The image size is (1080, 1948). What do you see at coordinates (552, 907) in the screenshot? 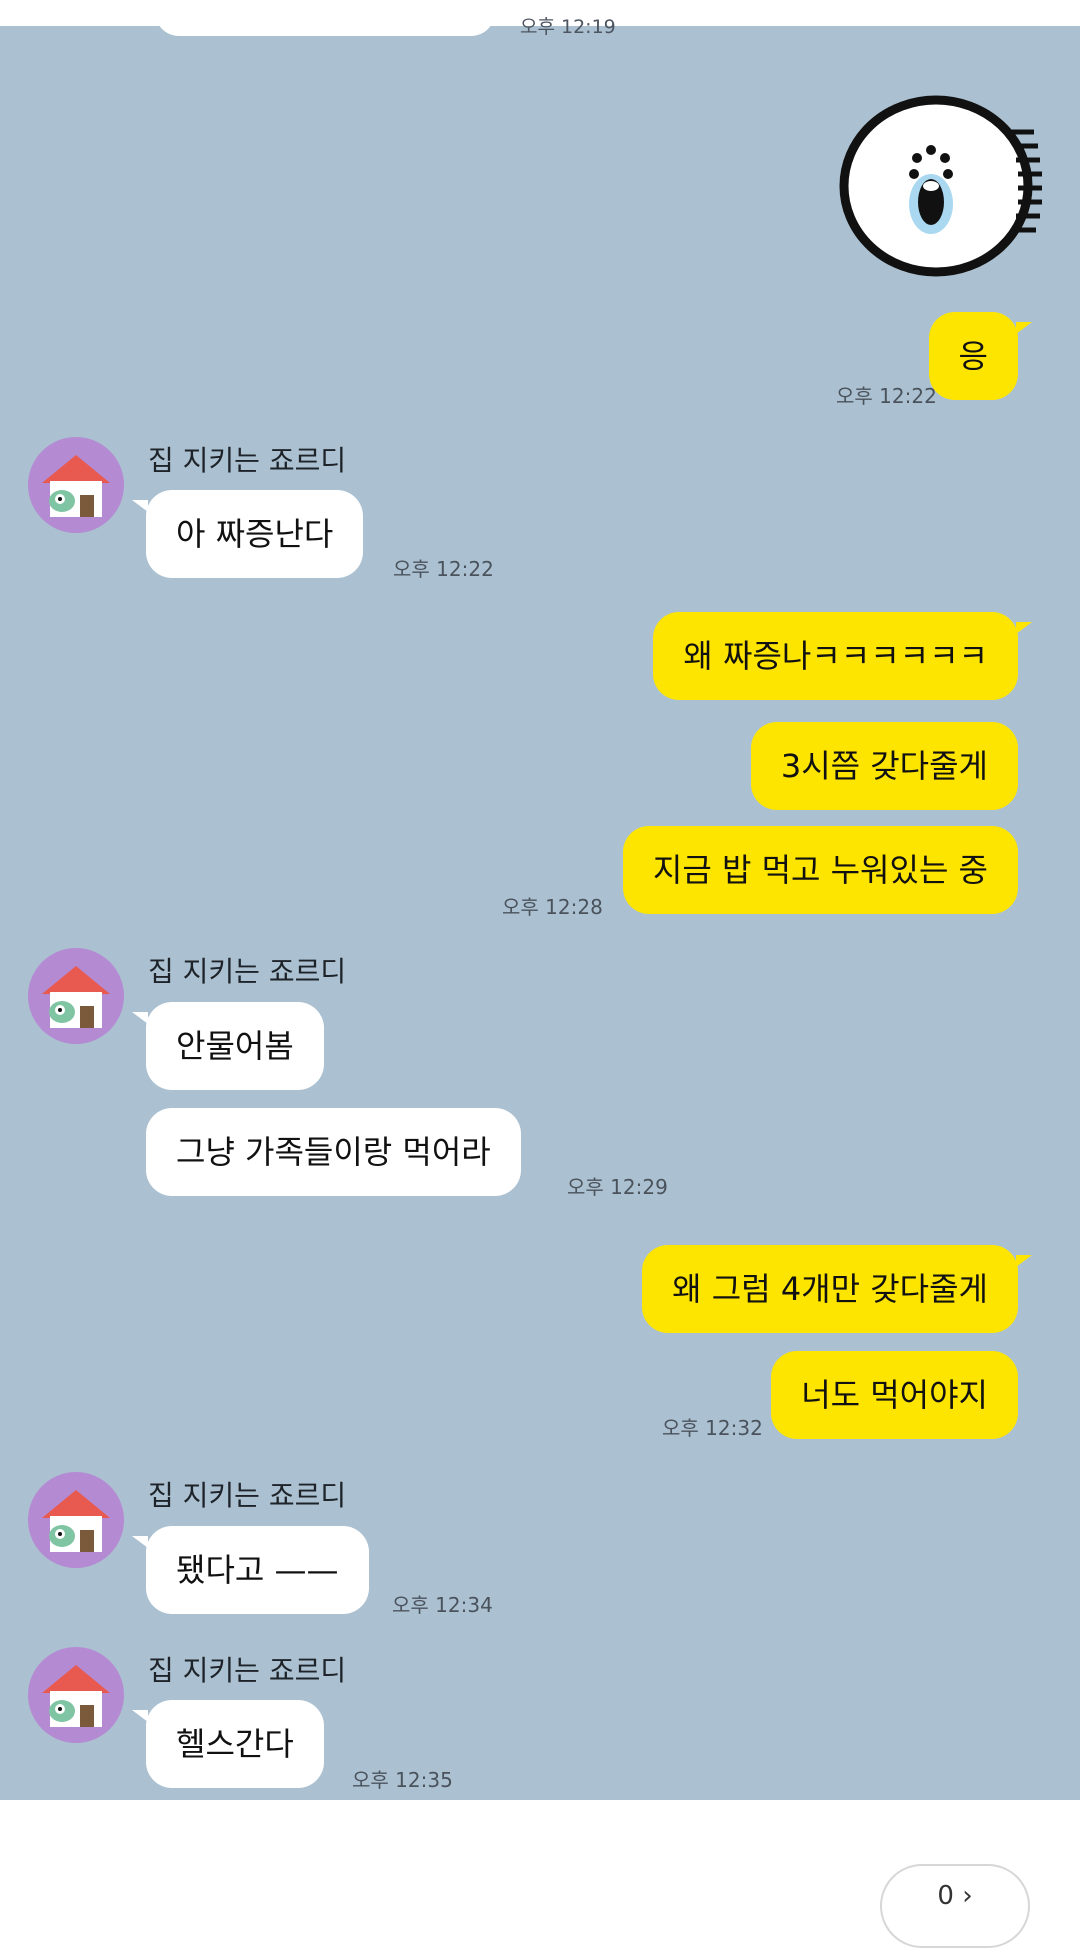
I see `message-time: 오후 12:28` at bounding box center [552, 907].